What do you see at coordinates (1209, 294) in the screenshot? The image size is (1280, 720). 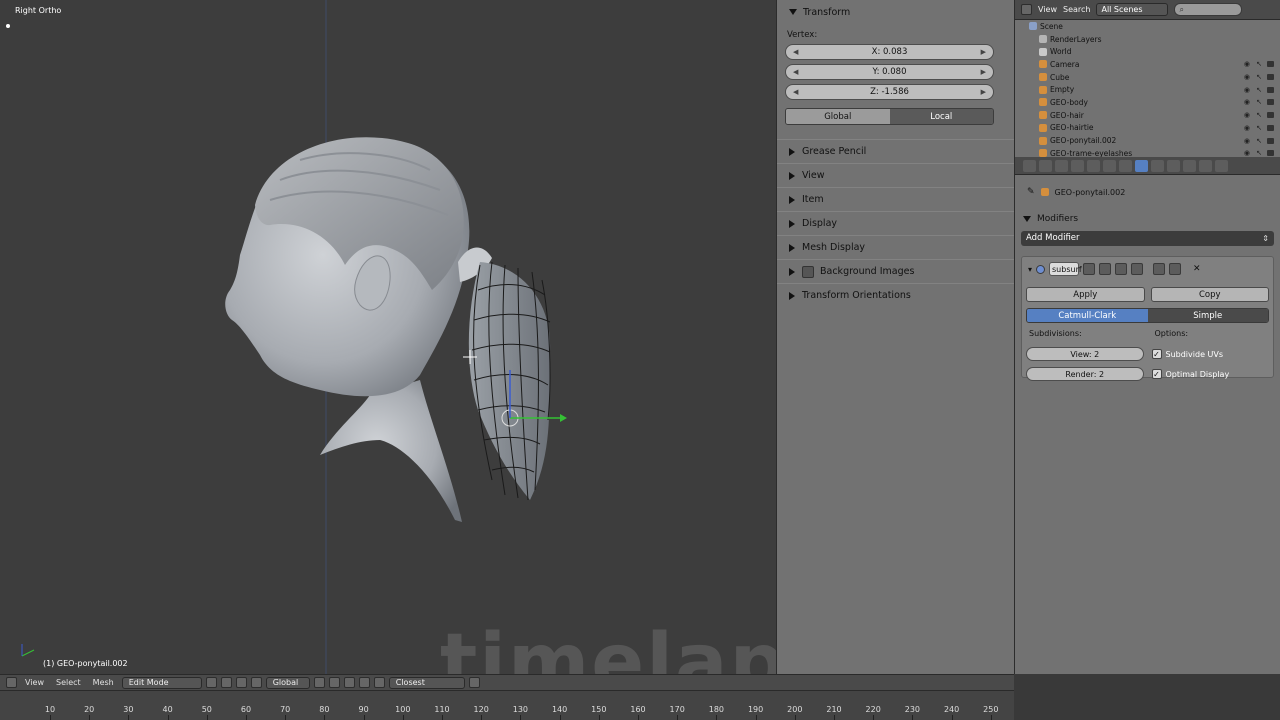 I see `copy-button: Copy` at bounding box center [1209, 294].